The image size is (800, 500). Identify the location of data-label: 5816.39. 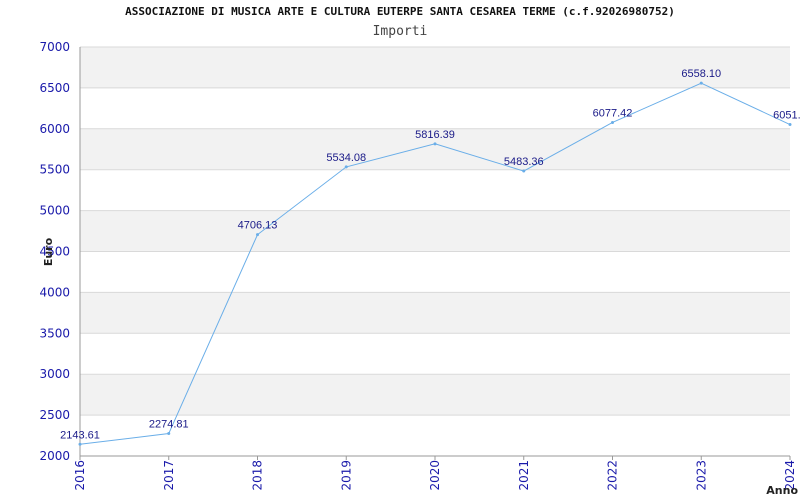
(435, 135).